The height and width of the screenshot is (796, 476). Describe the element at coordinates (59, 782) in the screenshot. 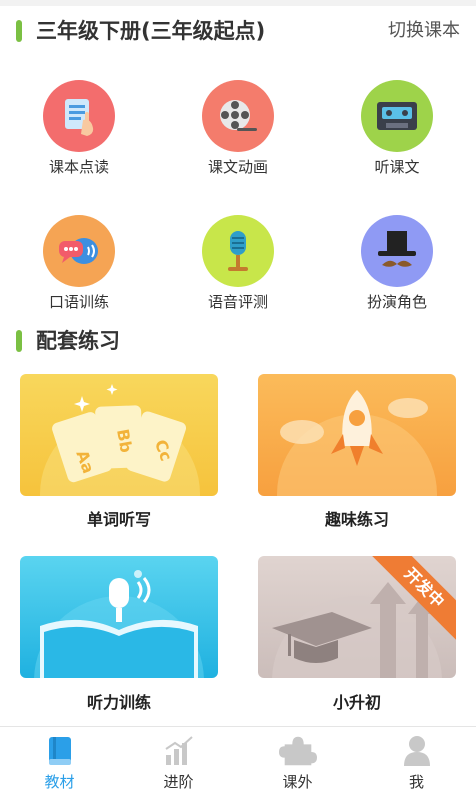

I see `tab-label: 教材` at that location.